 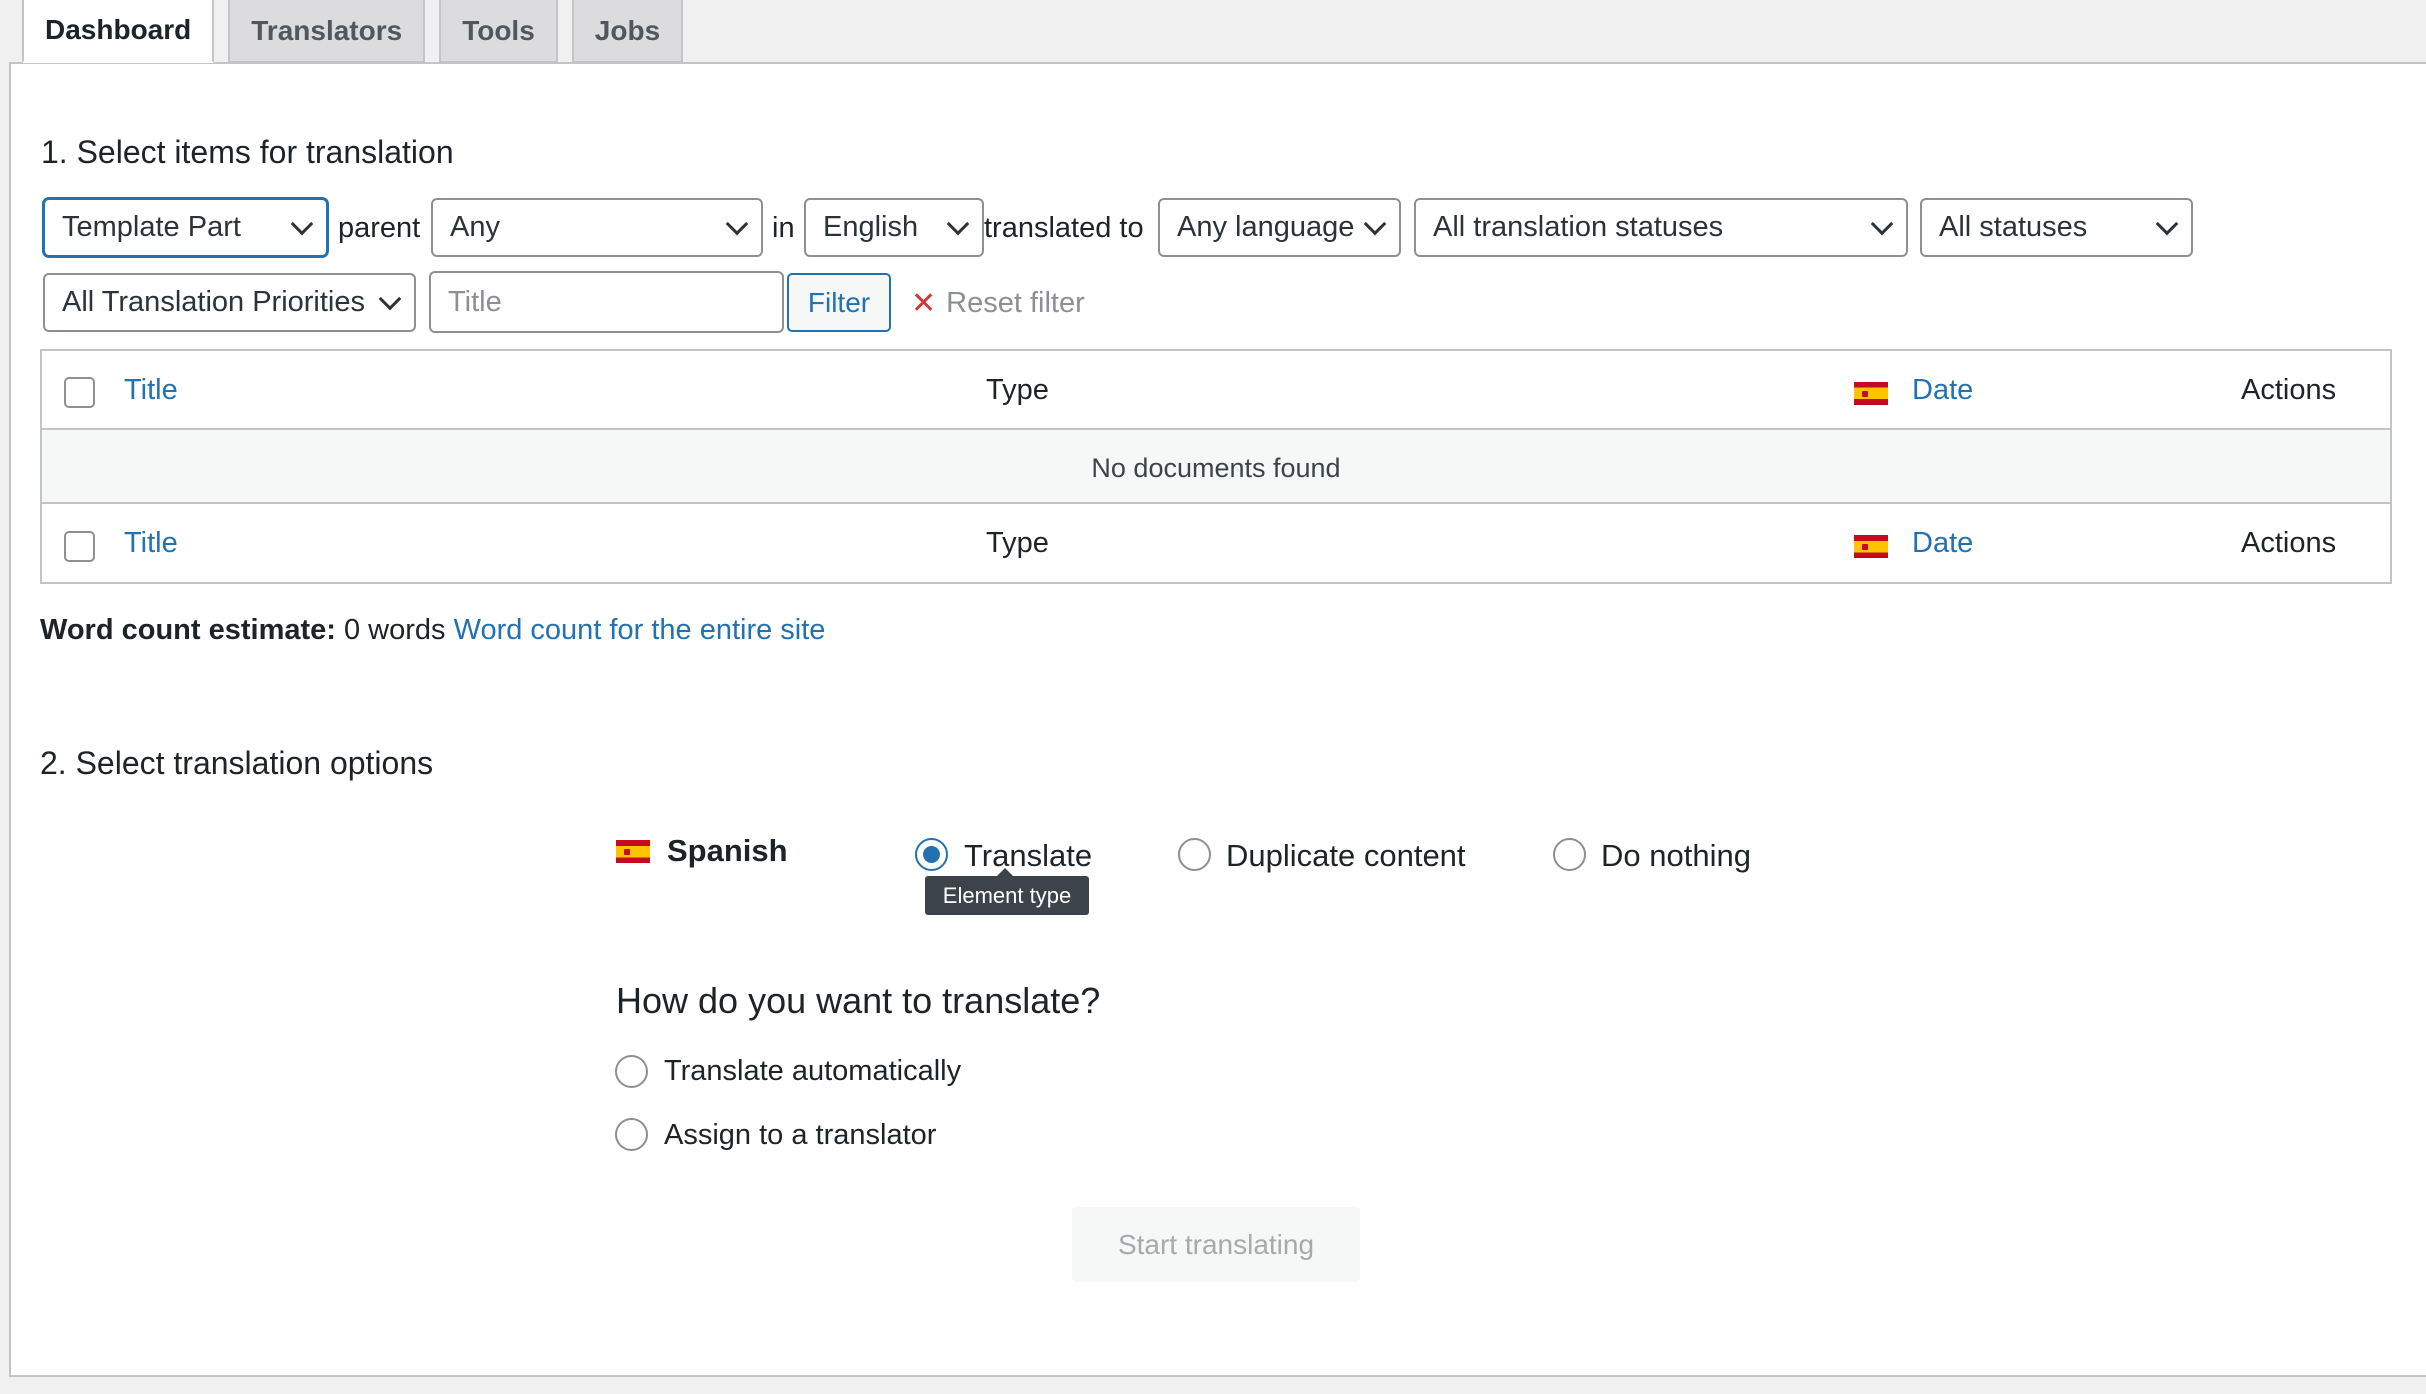 I want to click on translation-status-value: All translation statuses, so click(x=1578, y=227).